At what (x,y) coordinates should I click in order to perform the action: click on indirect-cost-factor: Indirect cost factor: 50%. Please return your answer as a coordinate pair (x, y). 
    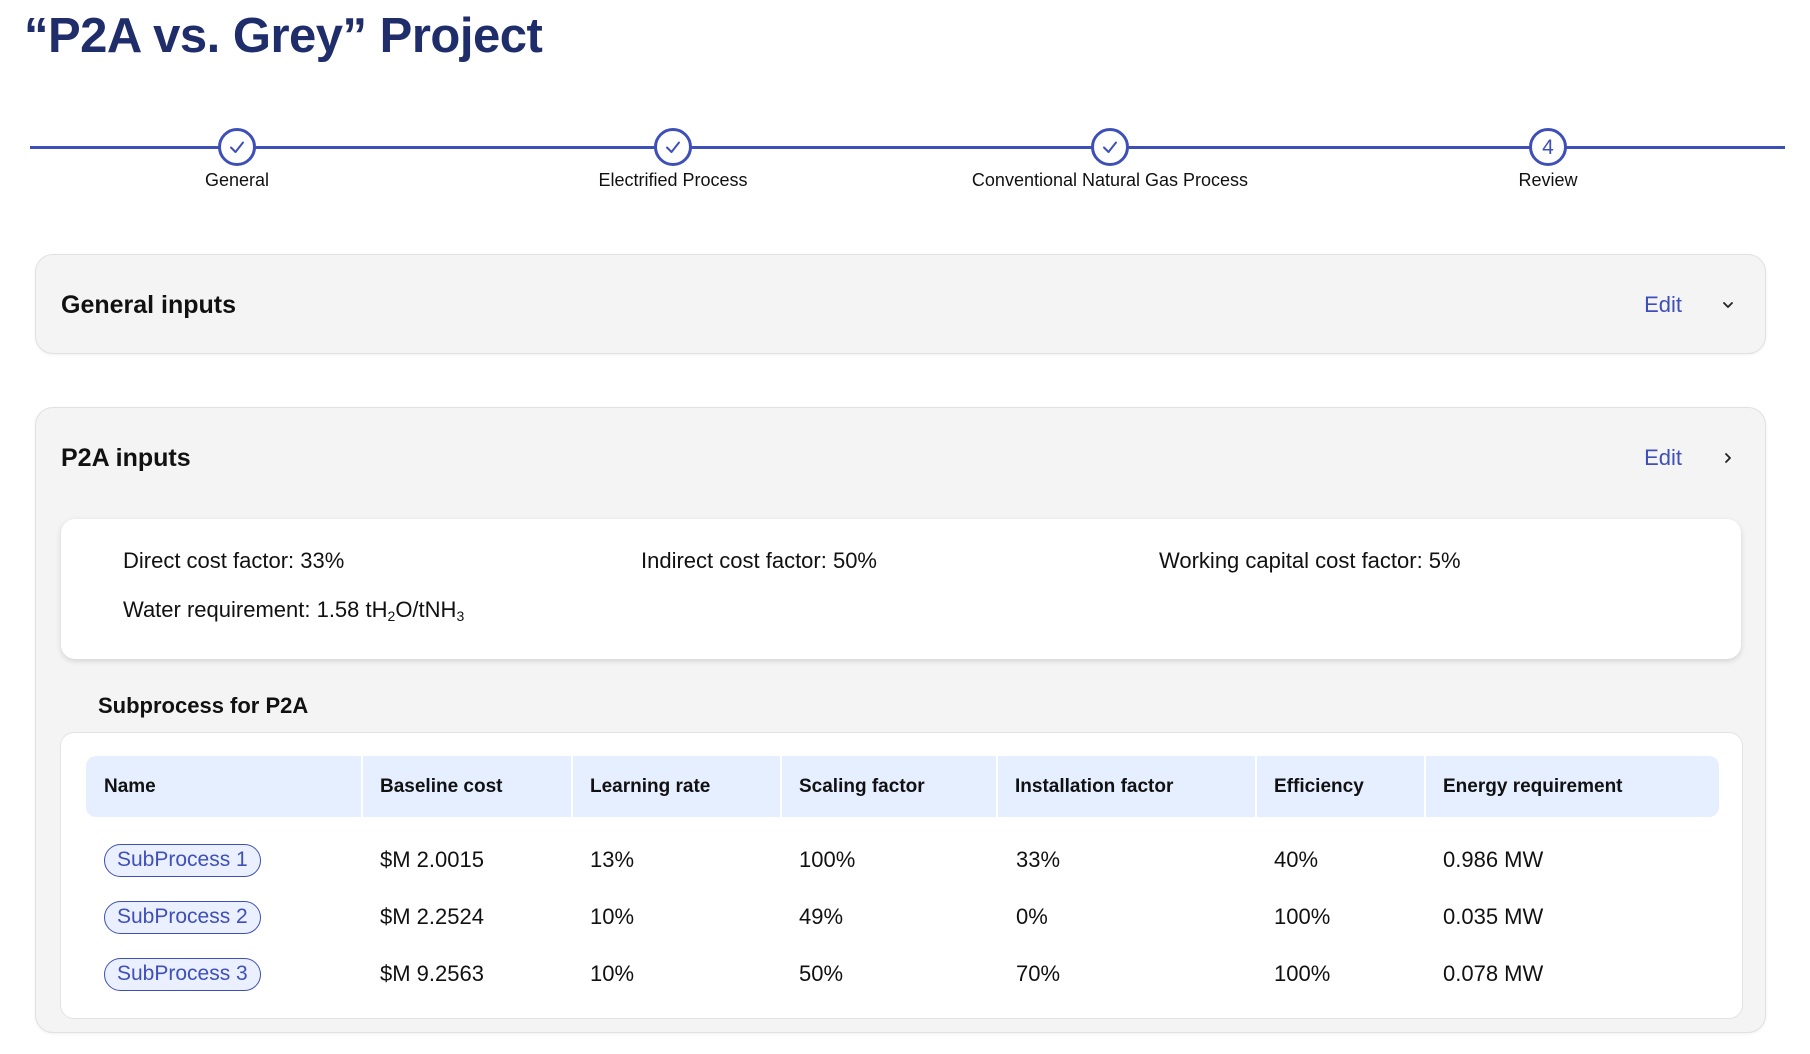
    Looking at the image, I should click on (759, 560).